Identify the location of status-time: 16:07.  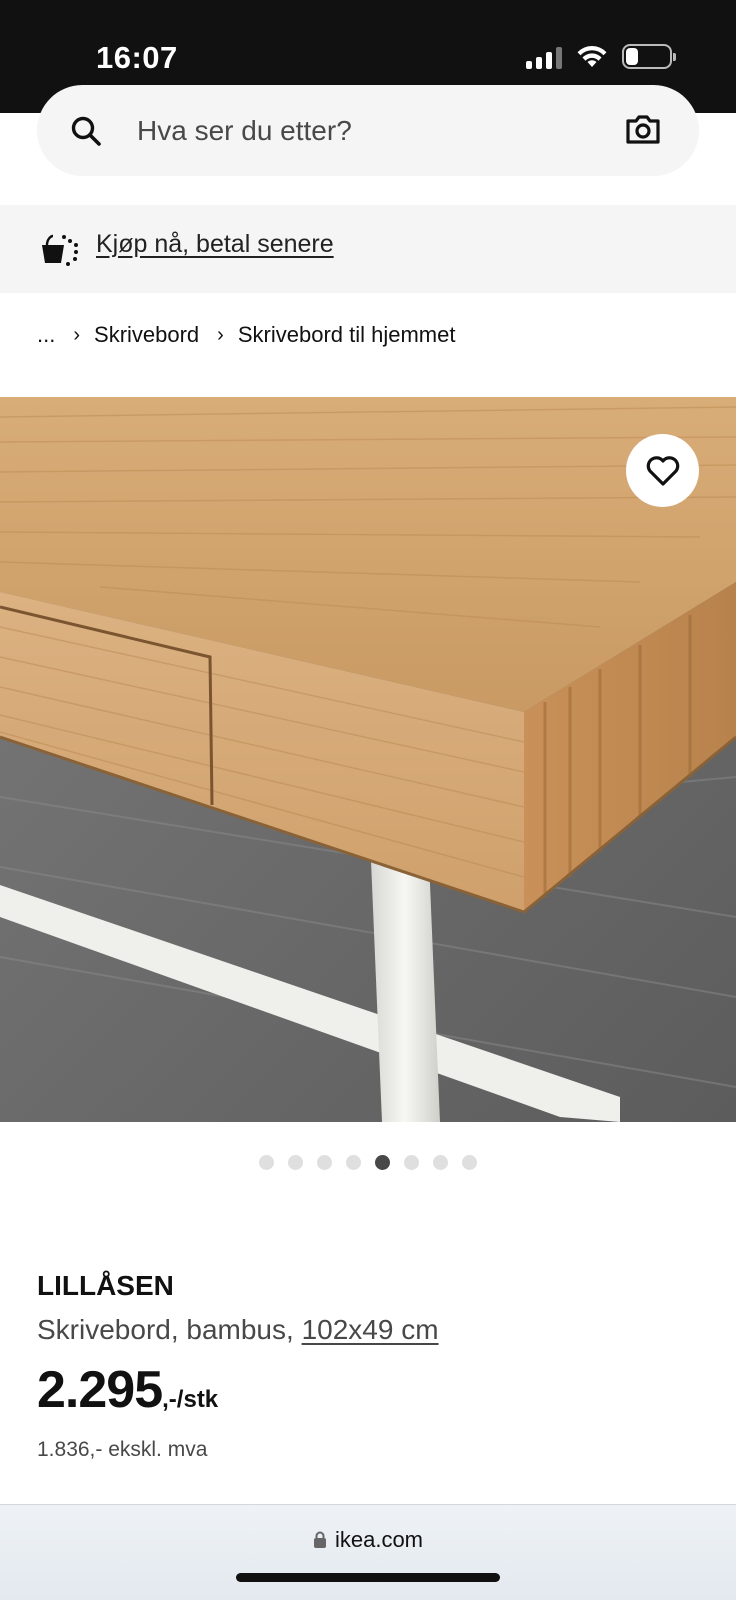
(137, 57).